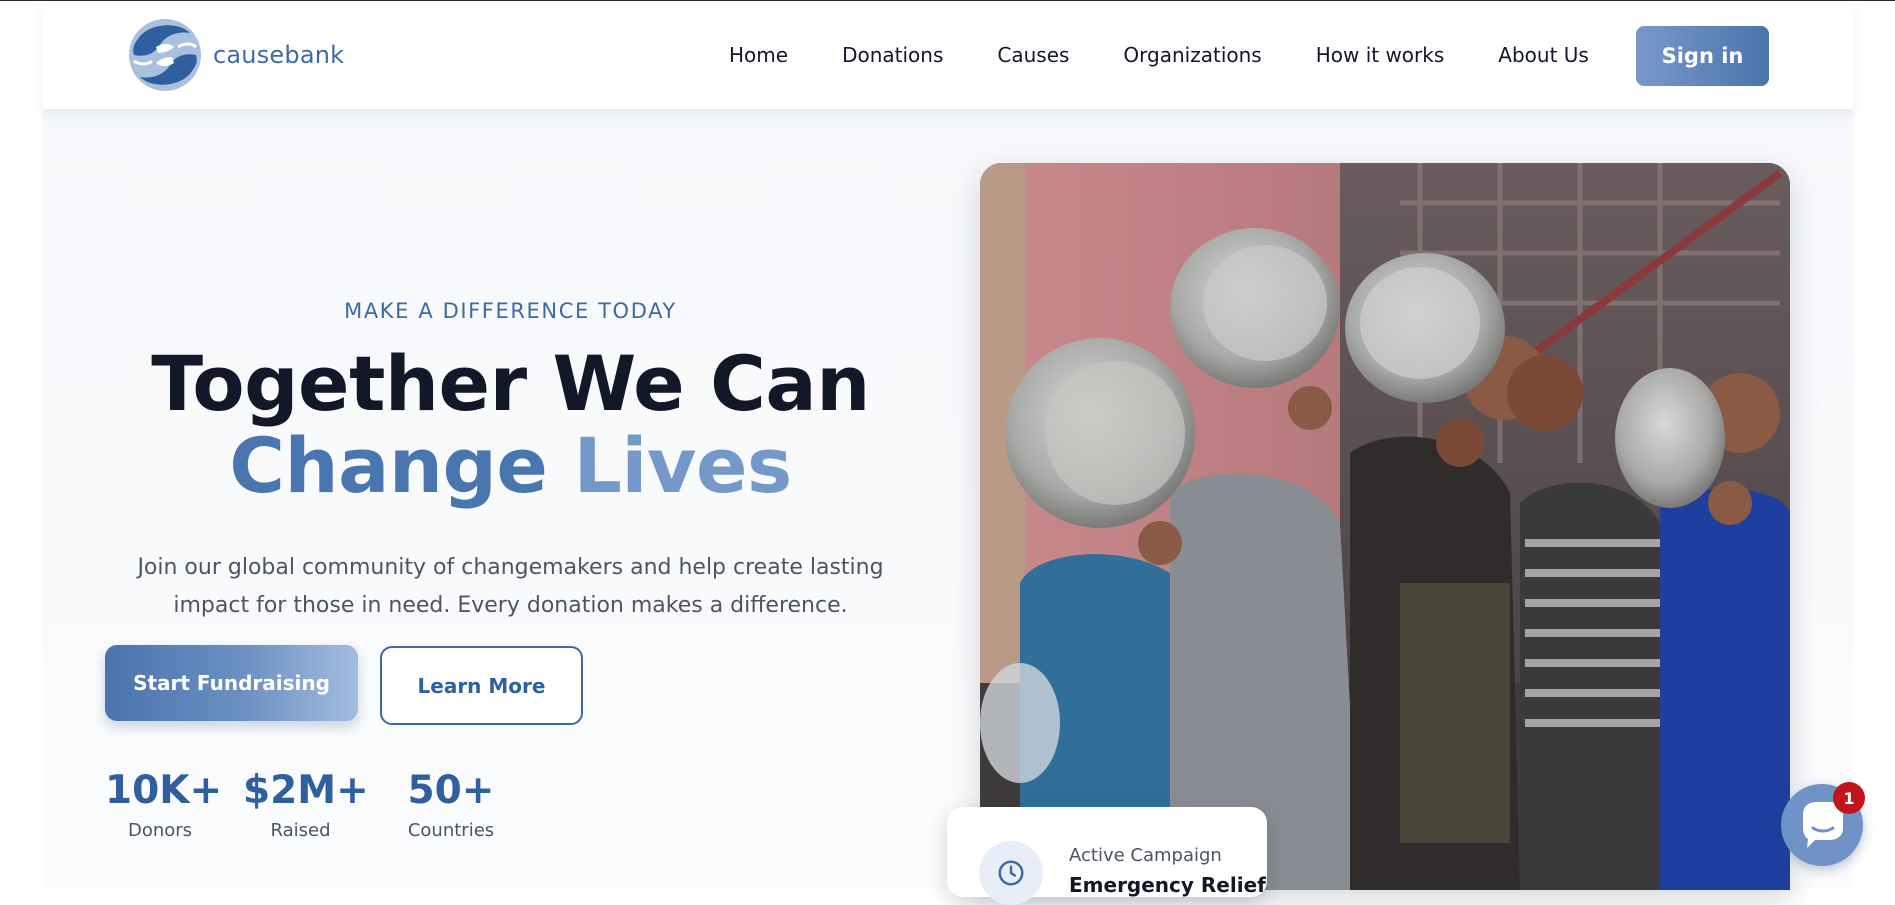 The width and height of the screenshot is (1895, 905). Describe the element at coordinates (1192, 55) in the screenshot. I see `nav-organizations: Organizations` at that location.